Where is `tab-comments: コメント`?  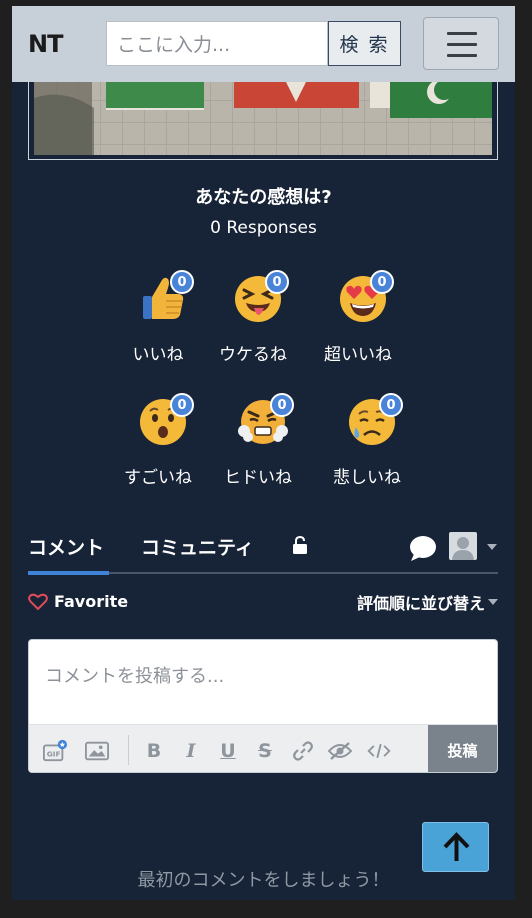 tab-comments: コメント is located at coordinates (66, 546).